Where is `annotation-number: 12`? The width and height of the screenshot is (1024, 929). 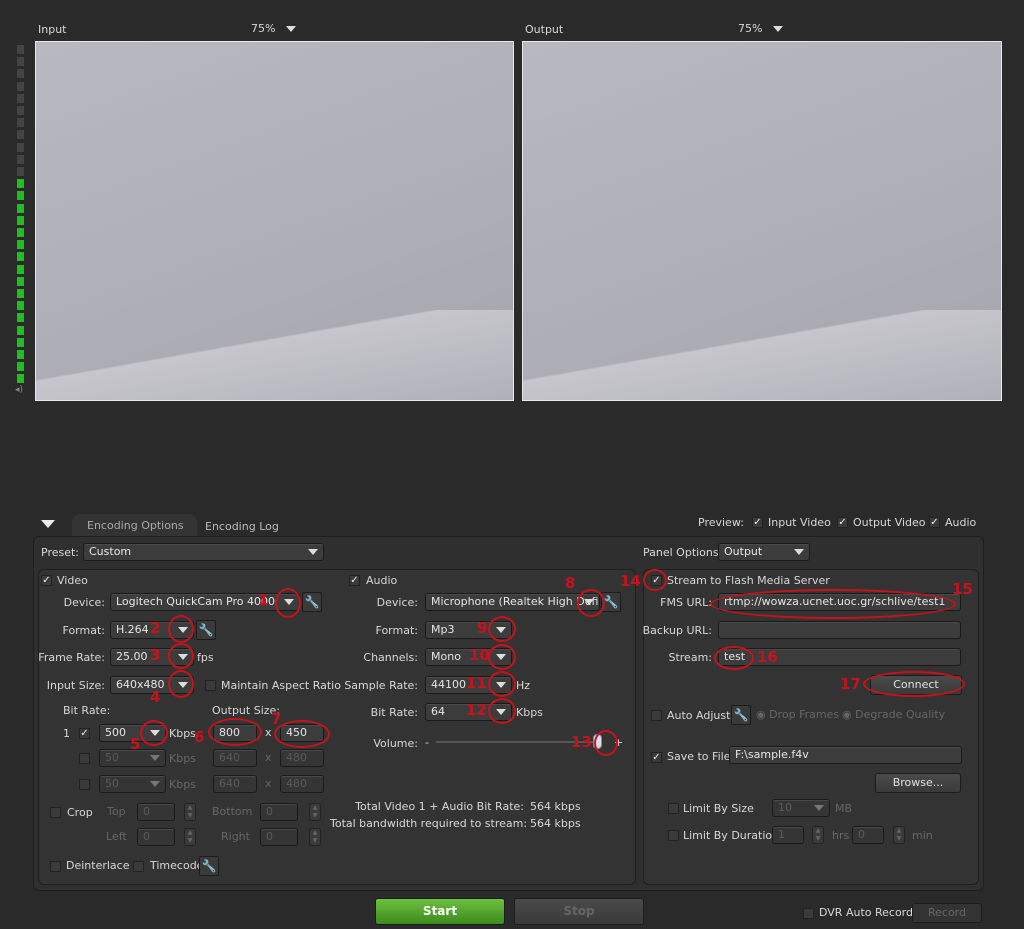
annotation-number: 12 is located at coordinates (476, 710).